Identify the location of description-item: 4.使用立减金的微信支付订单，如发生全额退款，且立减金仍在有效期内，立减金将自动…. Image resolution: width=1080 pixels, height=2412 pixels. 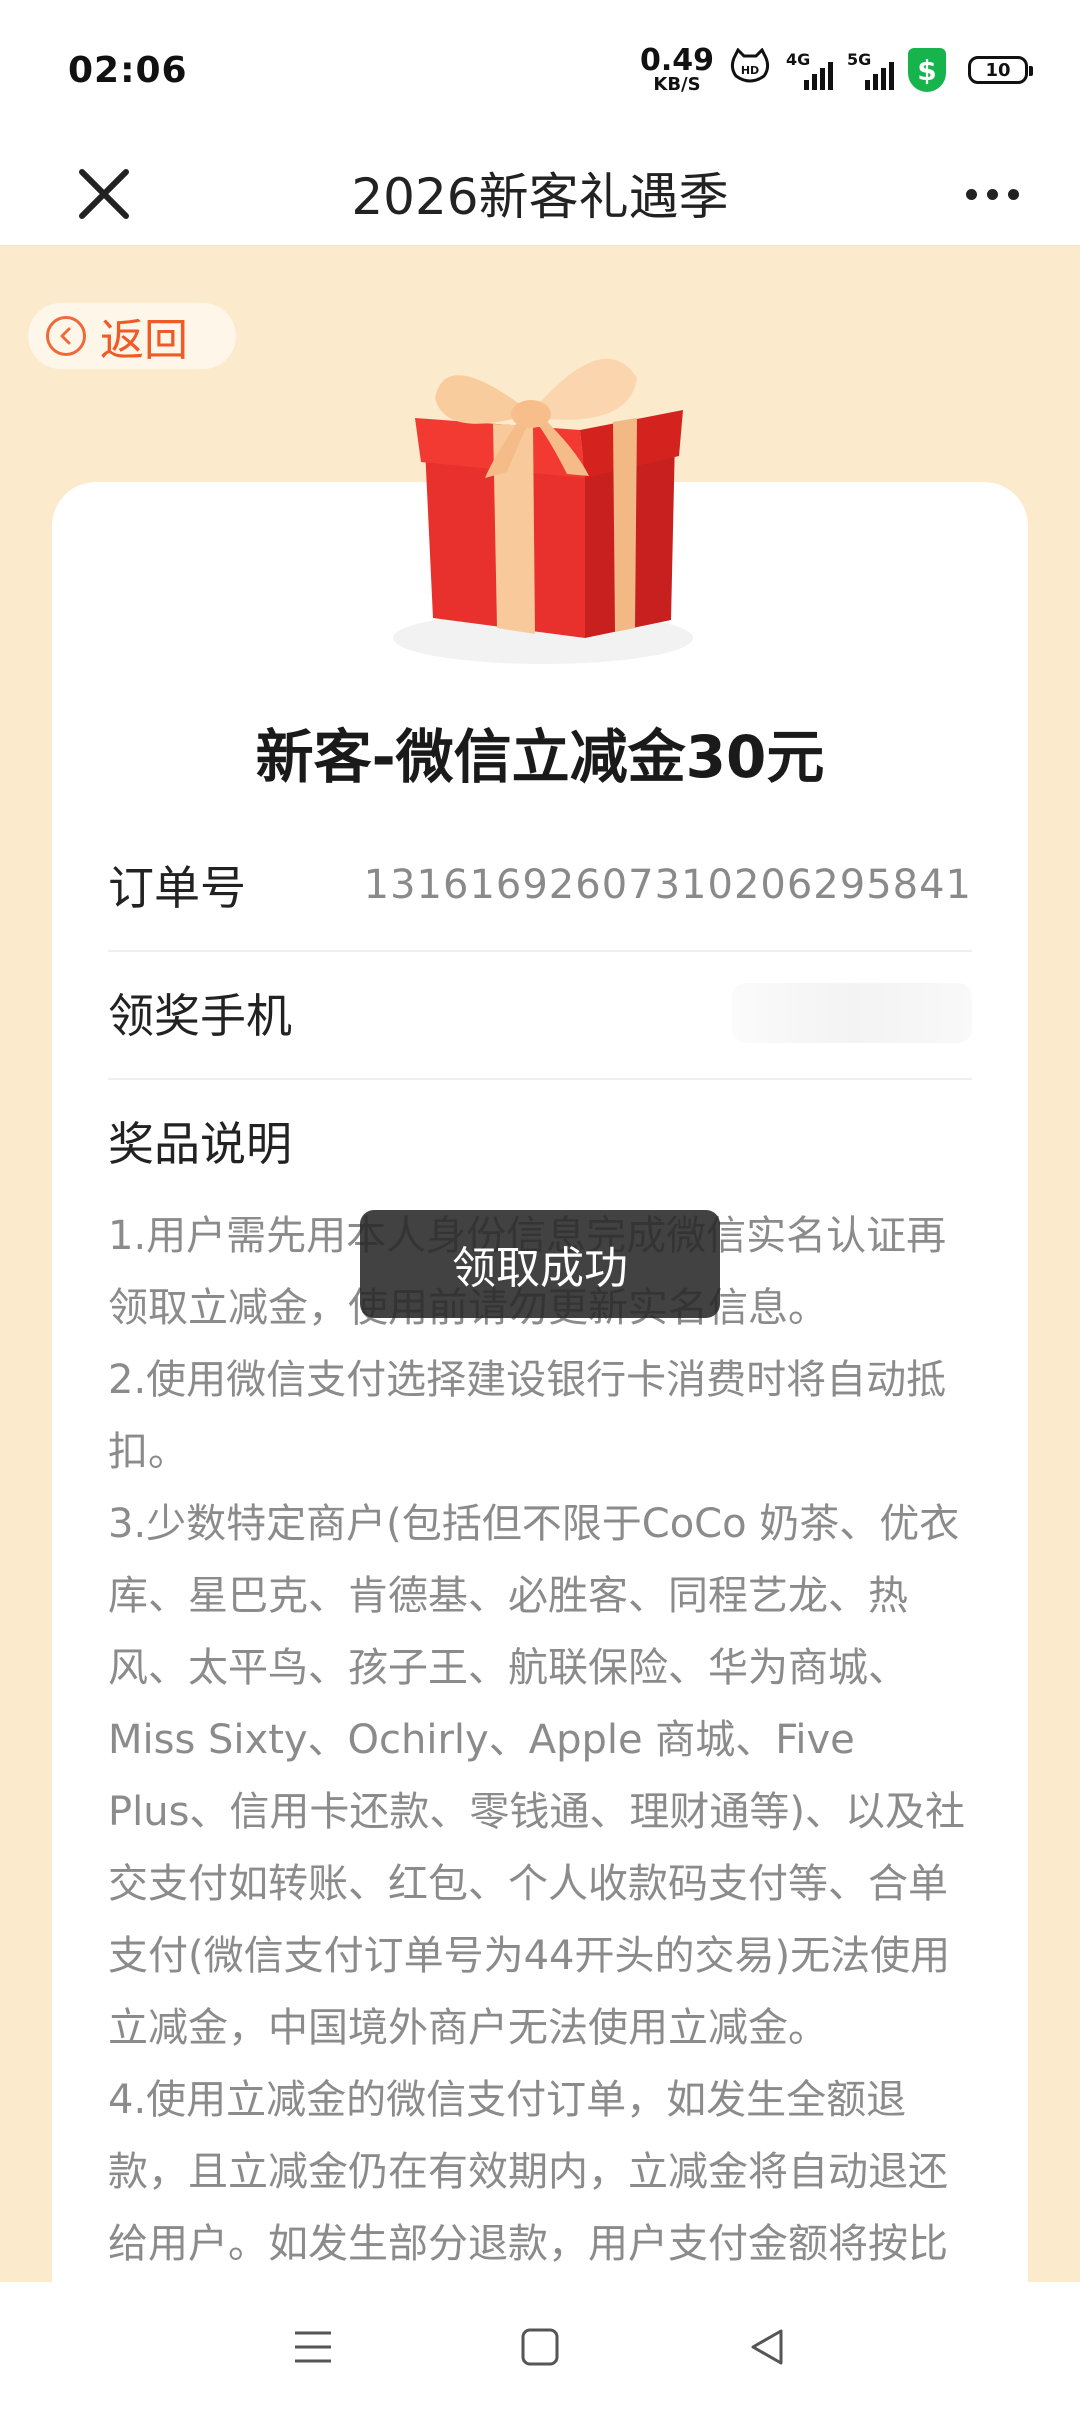
(528, 2172).